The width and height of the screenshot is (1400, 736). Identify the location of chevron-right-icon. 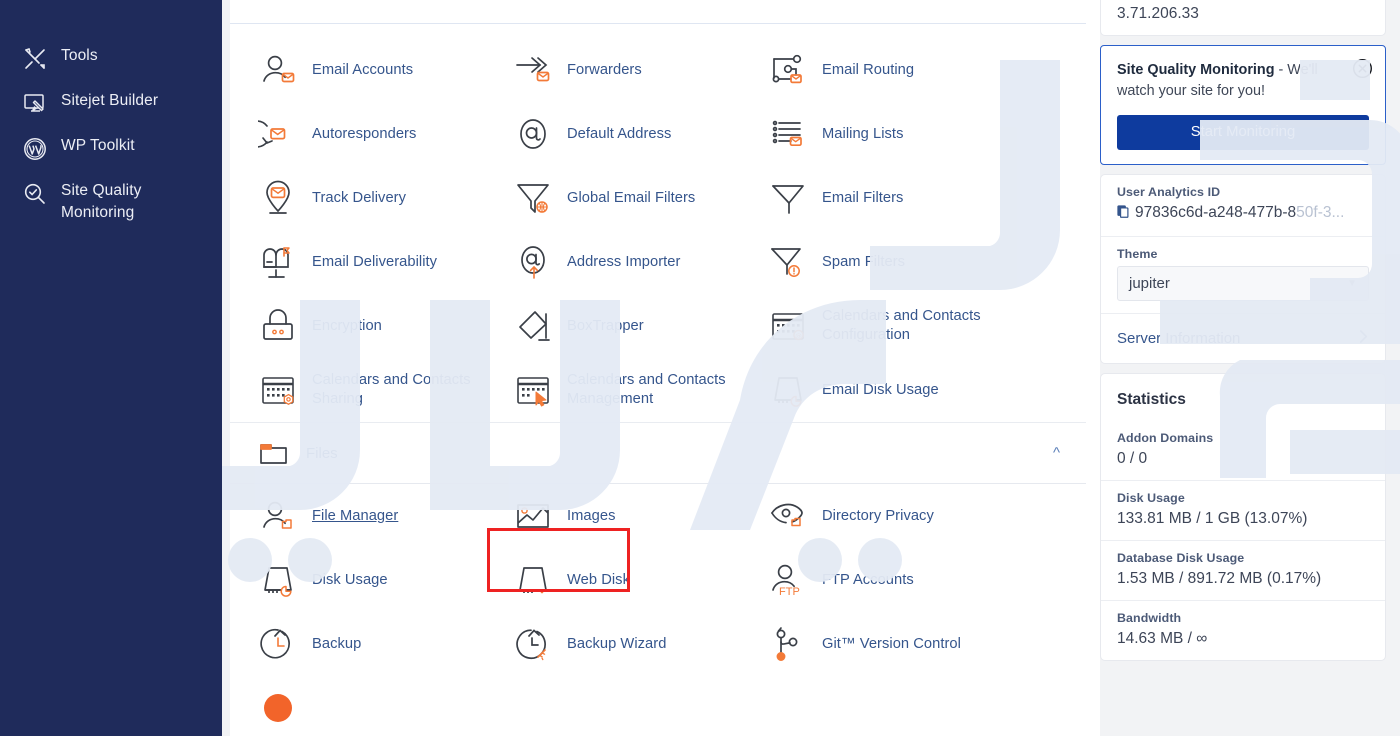
(1363, 338).